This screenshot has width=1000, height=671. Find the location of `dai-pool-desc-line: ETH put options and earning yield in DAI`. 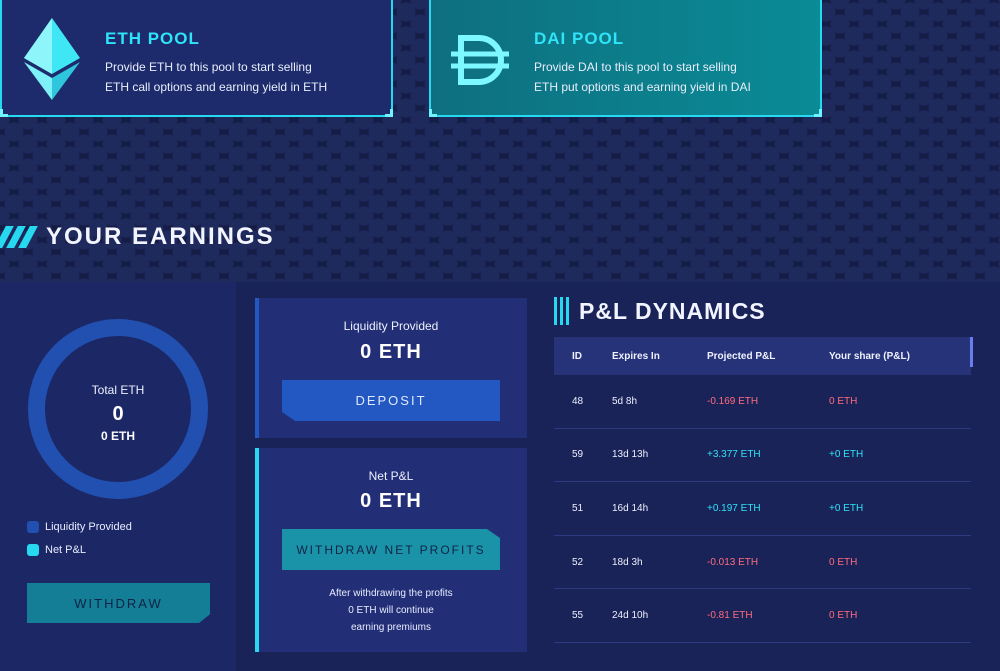

dai-pool-desc-line: ETH put options and earning yield in DAI is located at coordinates (642, 87).